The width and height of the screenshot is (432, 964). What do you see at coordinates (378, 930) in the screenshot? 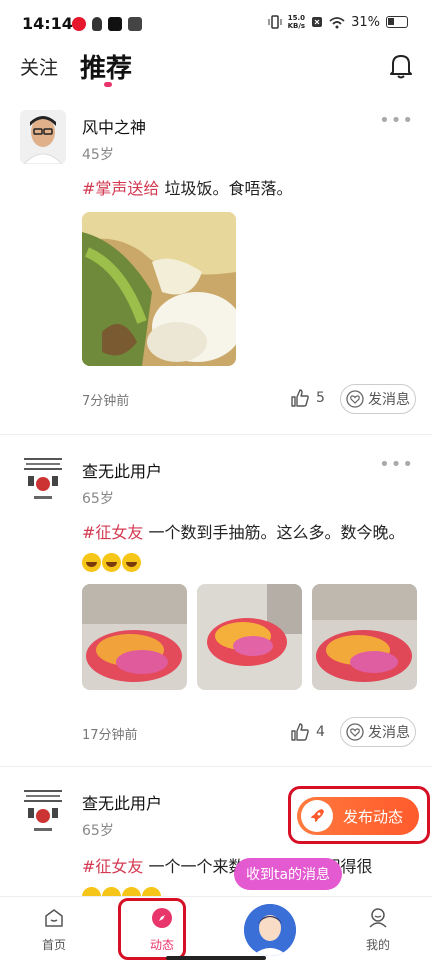
I see `nav-mine: 我的` at bounding box center [378, 930].